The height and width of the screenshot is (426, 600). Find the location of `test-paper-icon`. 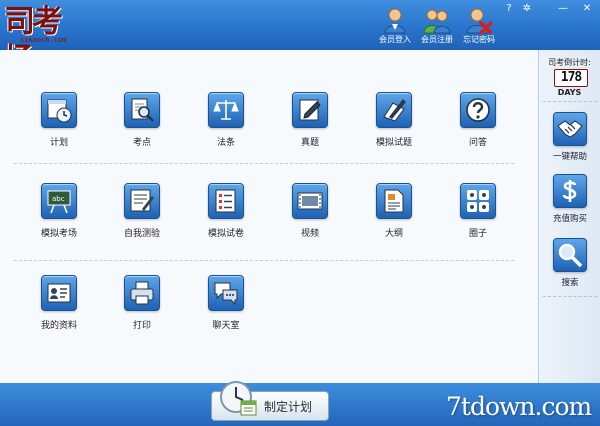

test-paper-icon is located at coordinates (142, 200).